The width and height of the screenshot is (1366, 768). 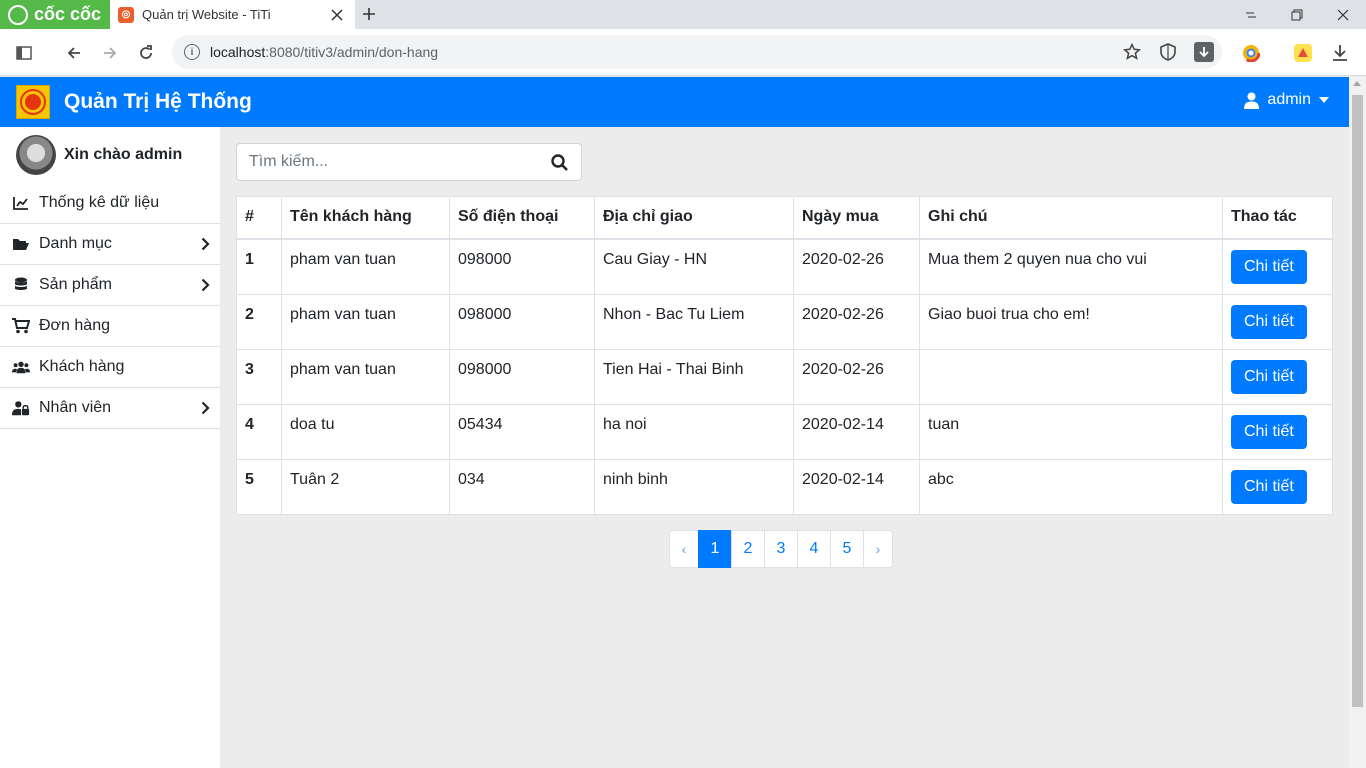 What do you see at coordinates (559, 162) in the screenshot?
I see `search-button` at bounding box center [559, 162].